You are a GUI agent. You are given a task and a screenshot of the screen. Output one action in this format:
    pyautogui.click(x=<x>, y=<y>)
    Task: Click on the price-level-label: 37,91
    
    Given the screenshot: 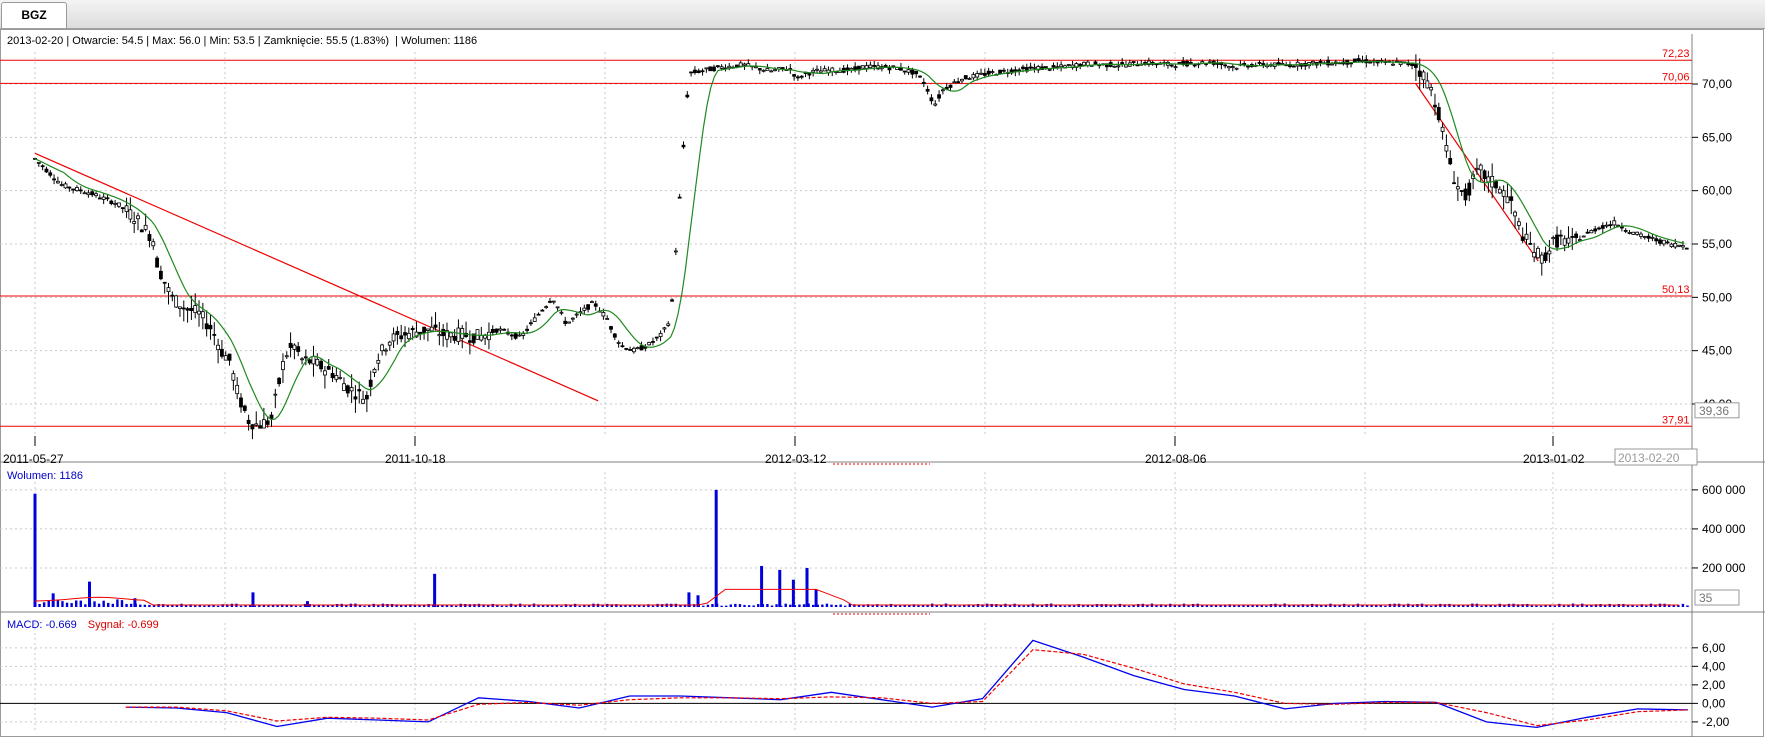 What is the action you would take?
    pyautogui.click(x=1676, y=420)
    